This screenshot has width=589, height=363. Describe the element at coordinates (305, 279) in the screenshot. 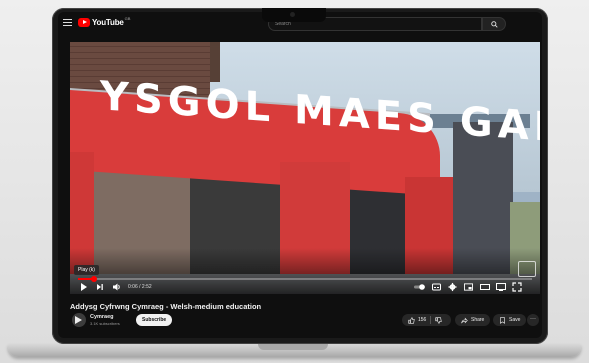

I see `progress-bar` at that location.